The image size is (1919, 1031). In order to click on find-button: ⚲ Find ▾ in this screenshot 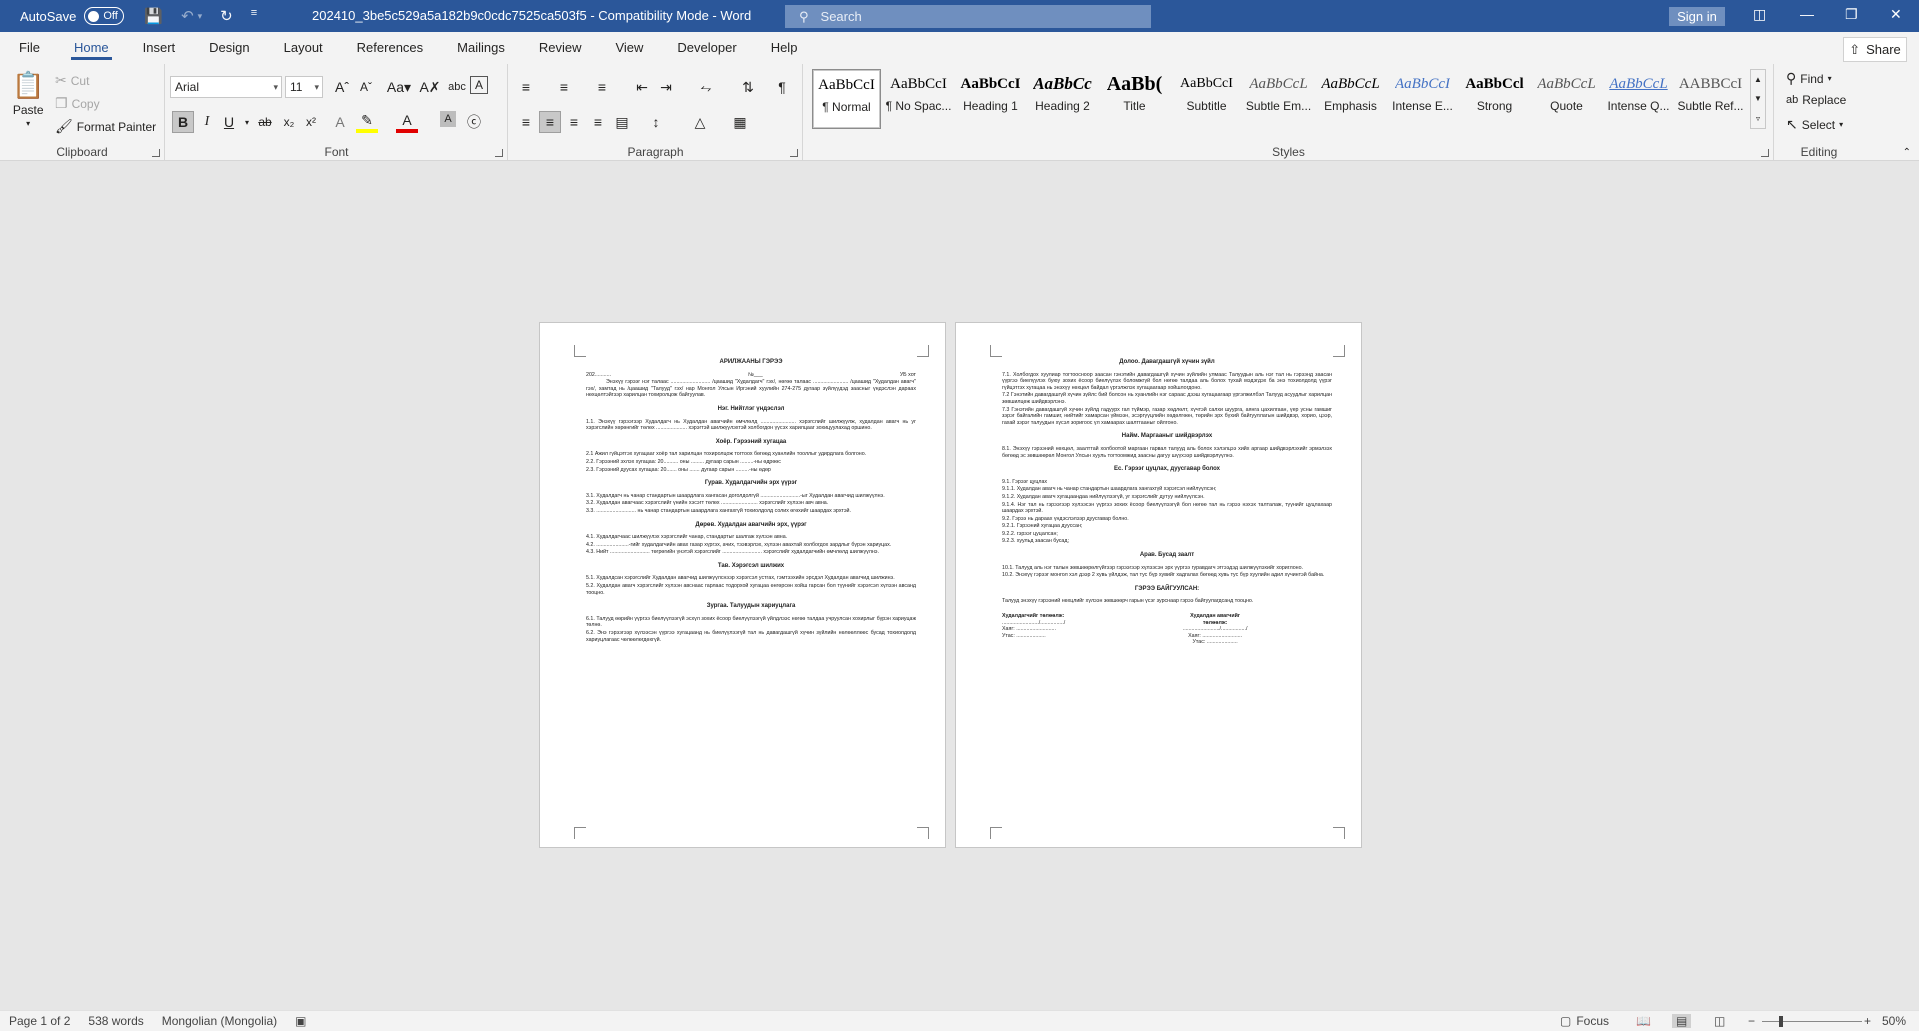, I will do `click(1809, 78)`.